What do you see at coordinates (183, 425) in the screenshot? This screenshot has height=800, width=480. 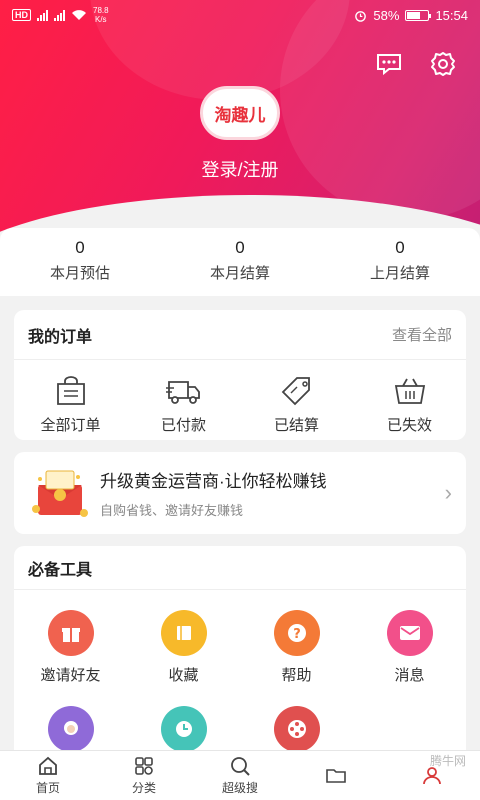 I see `order-label: 已付款` at bounding box center [183, 425].